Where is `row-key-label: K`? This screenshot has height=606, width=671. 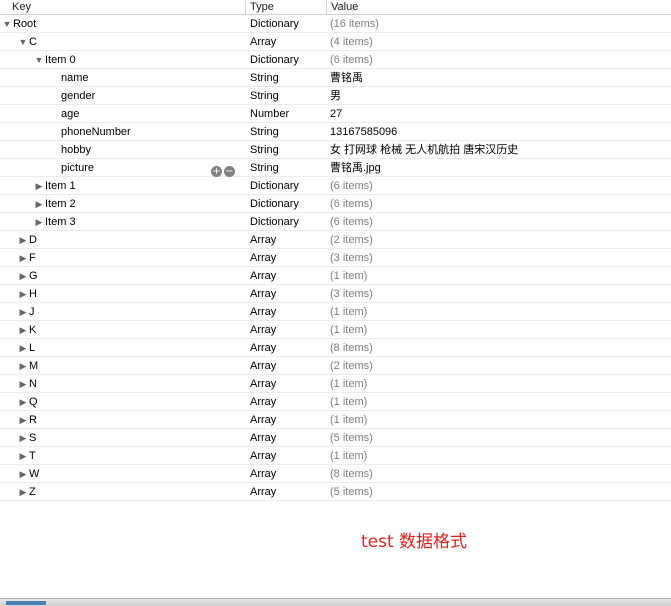 row-key-label: K is located at coordinates (32, 330).